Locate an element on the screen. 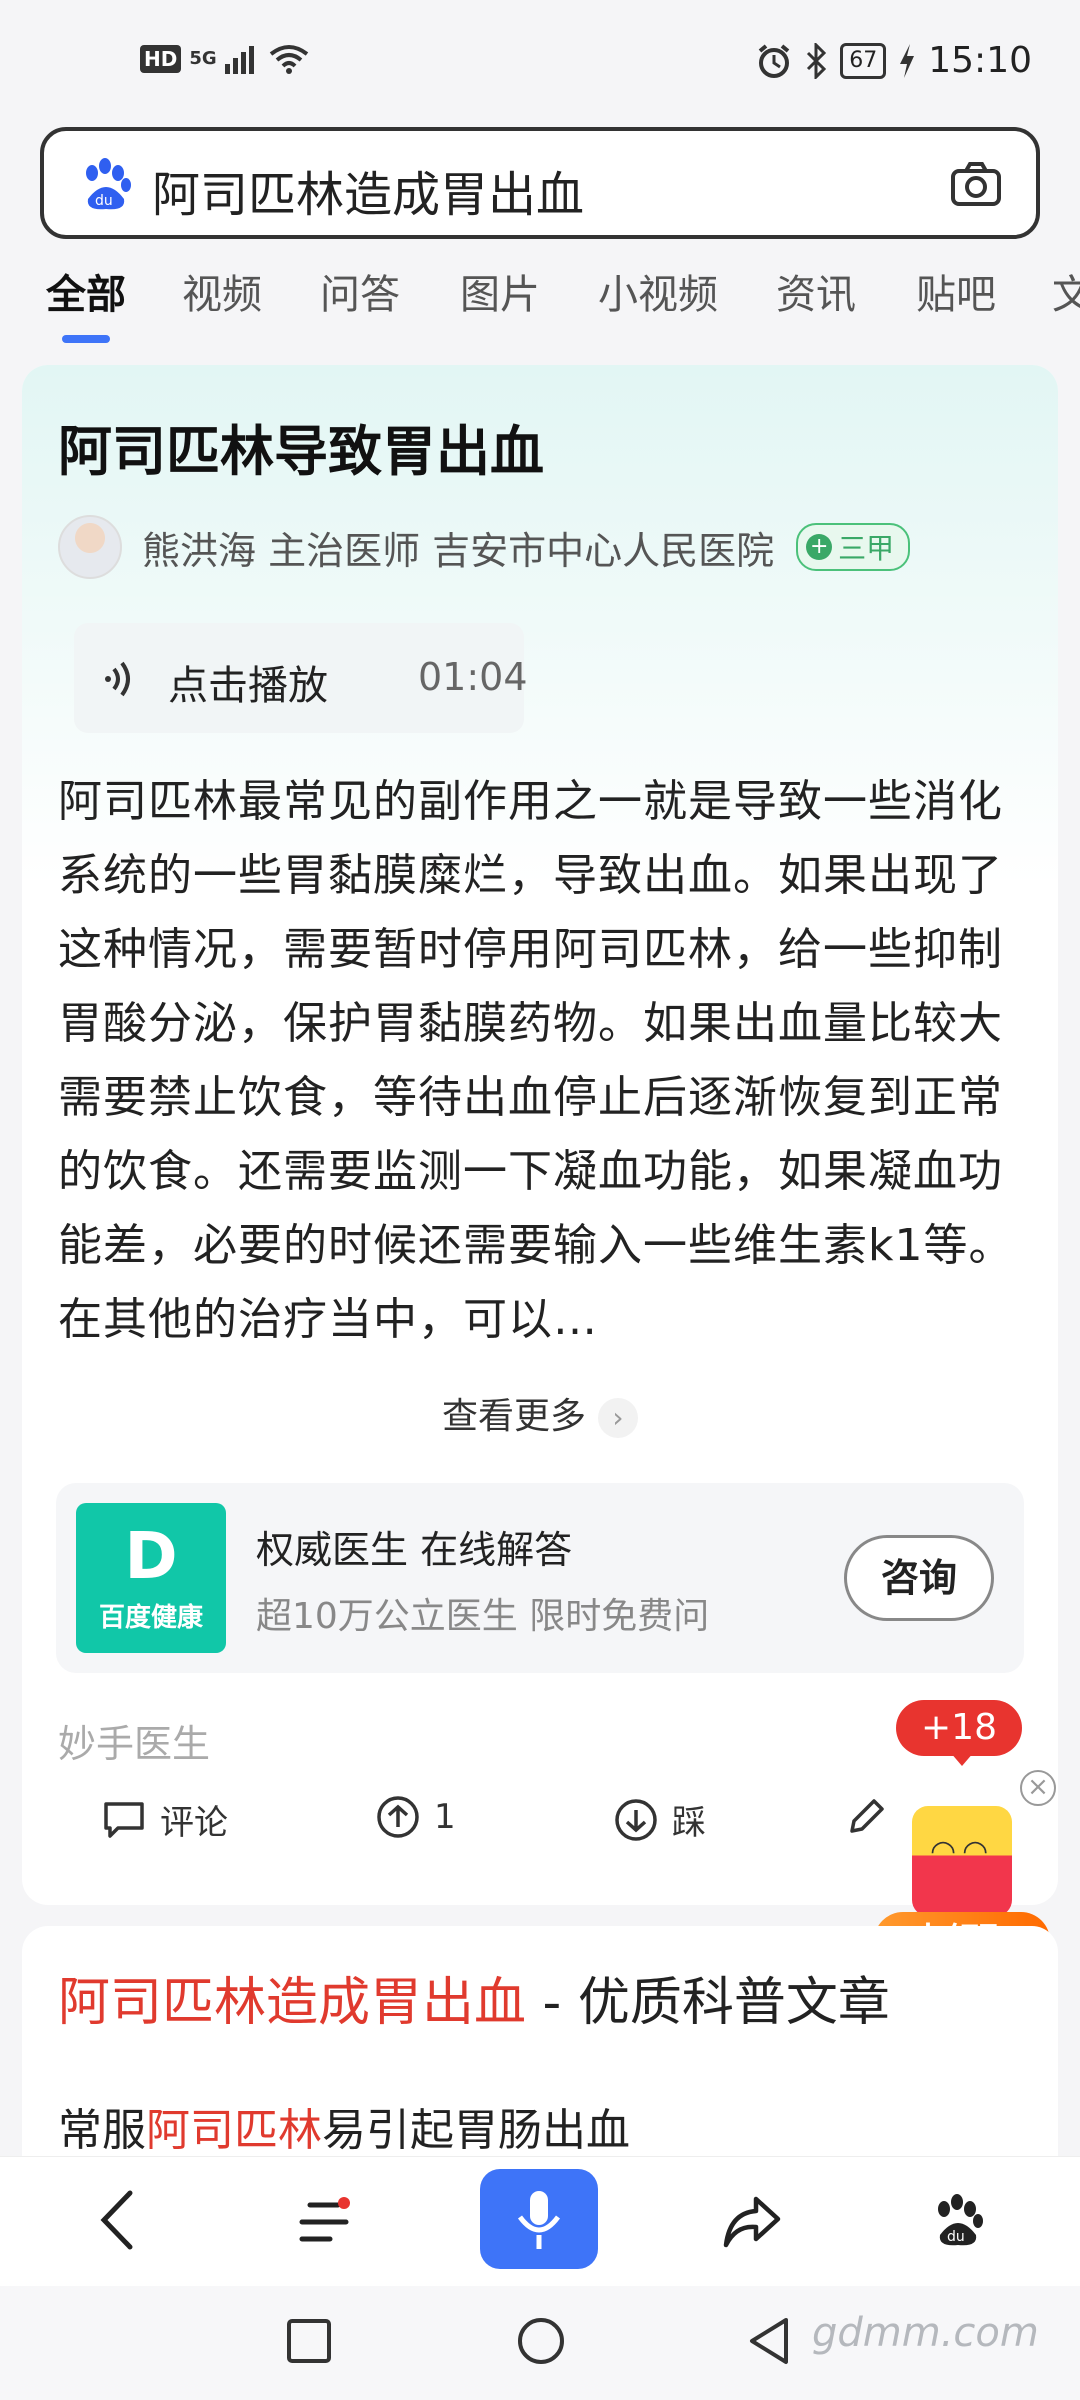  downvote-button: 踩 is located at coordinates (660, 1819).